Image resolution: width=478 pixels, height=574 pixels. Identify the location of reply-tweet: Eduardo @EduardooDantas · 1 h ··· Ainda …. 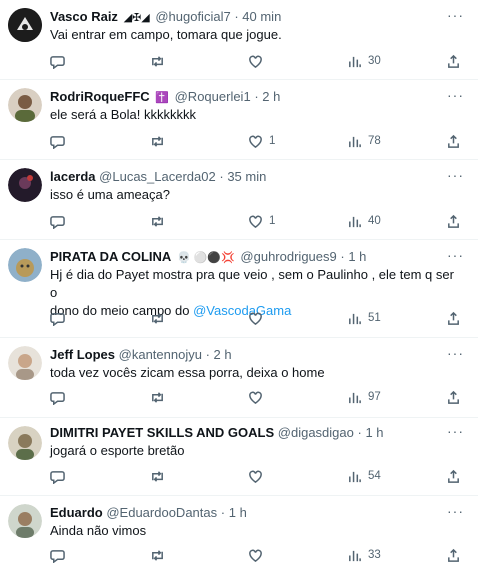
(239, 535).